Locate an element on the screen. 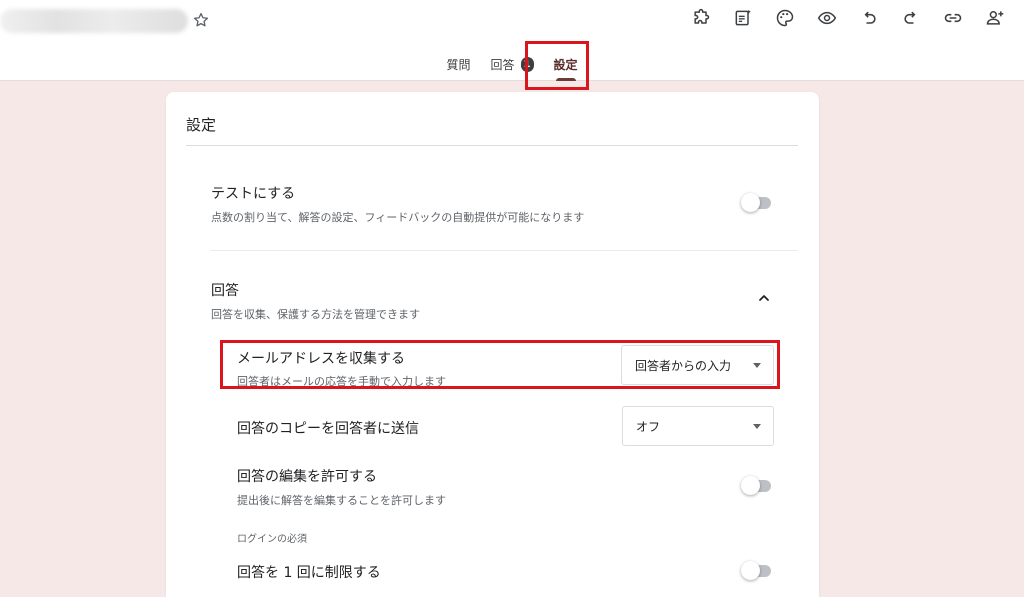 The image size is (1024, 597). send-copy-selected: オフ is located at coordinates (648, 426).